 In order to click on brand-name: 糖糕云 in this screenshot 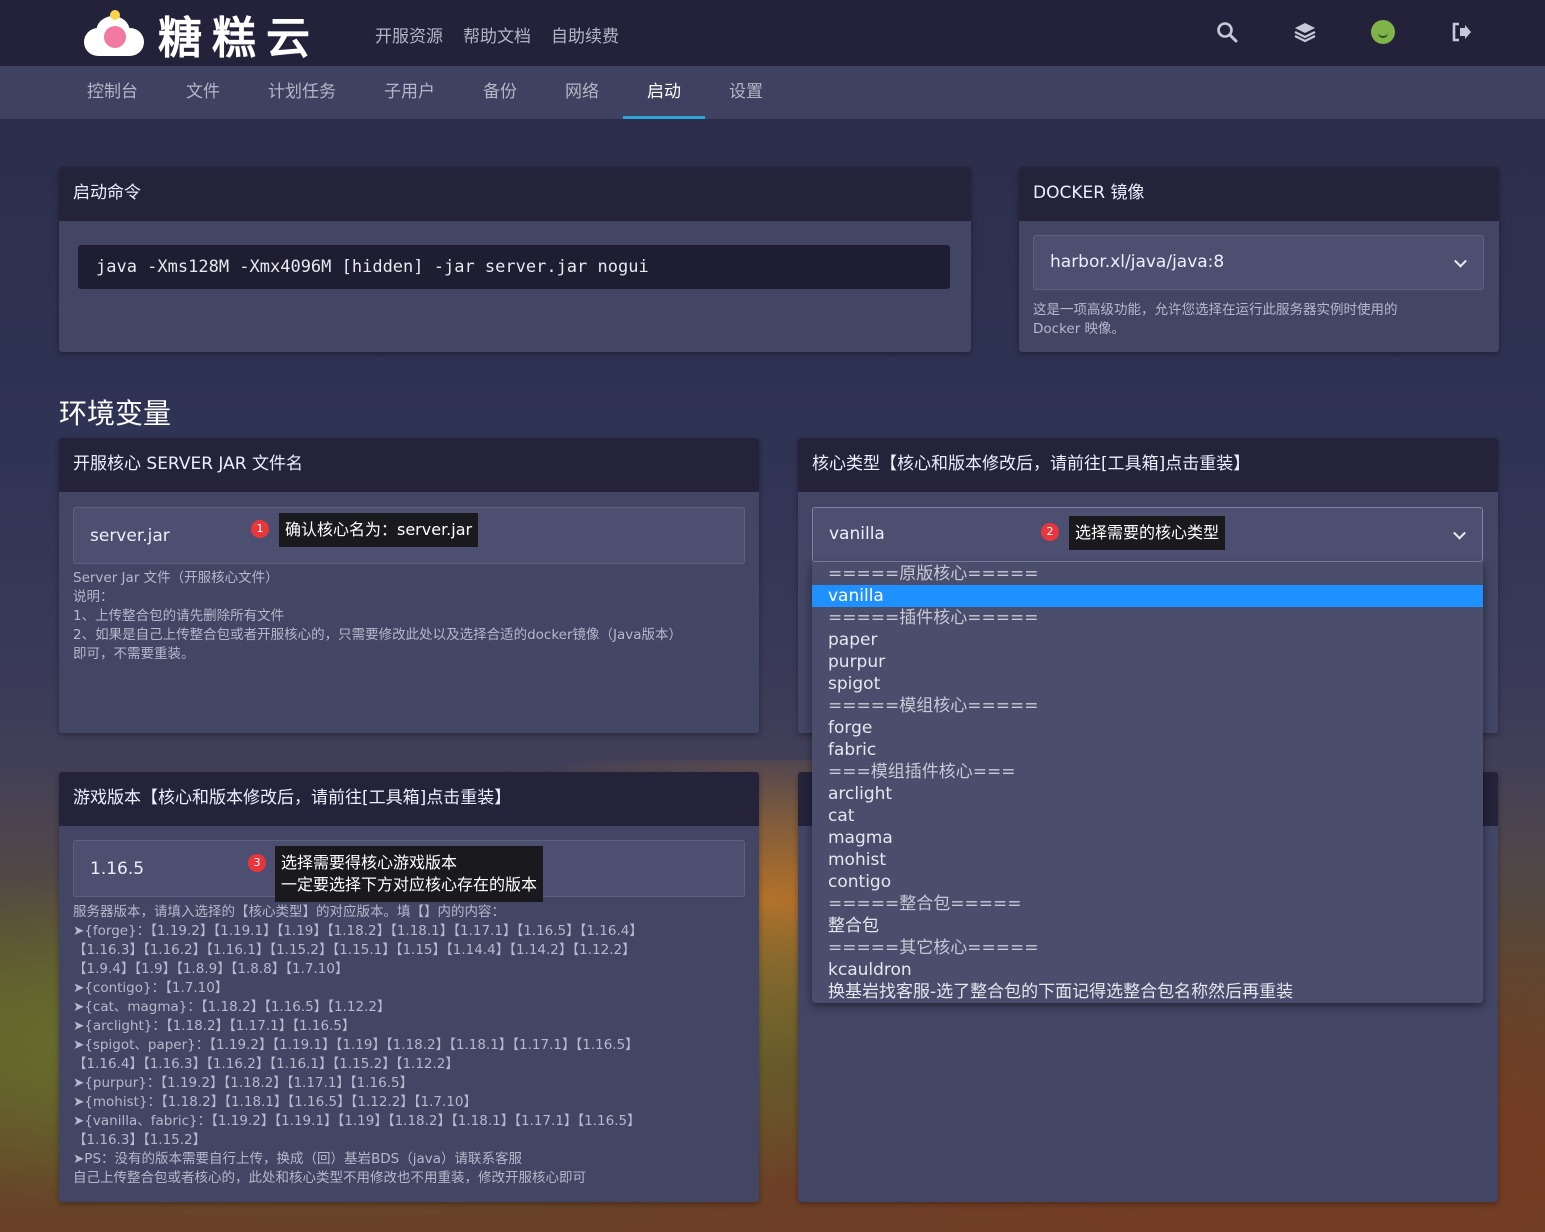, I will do `click(239, 38)`.